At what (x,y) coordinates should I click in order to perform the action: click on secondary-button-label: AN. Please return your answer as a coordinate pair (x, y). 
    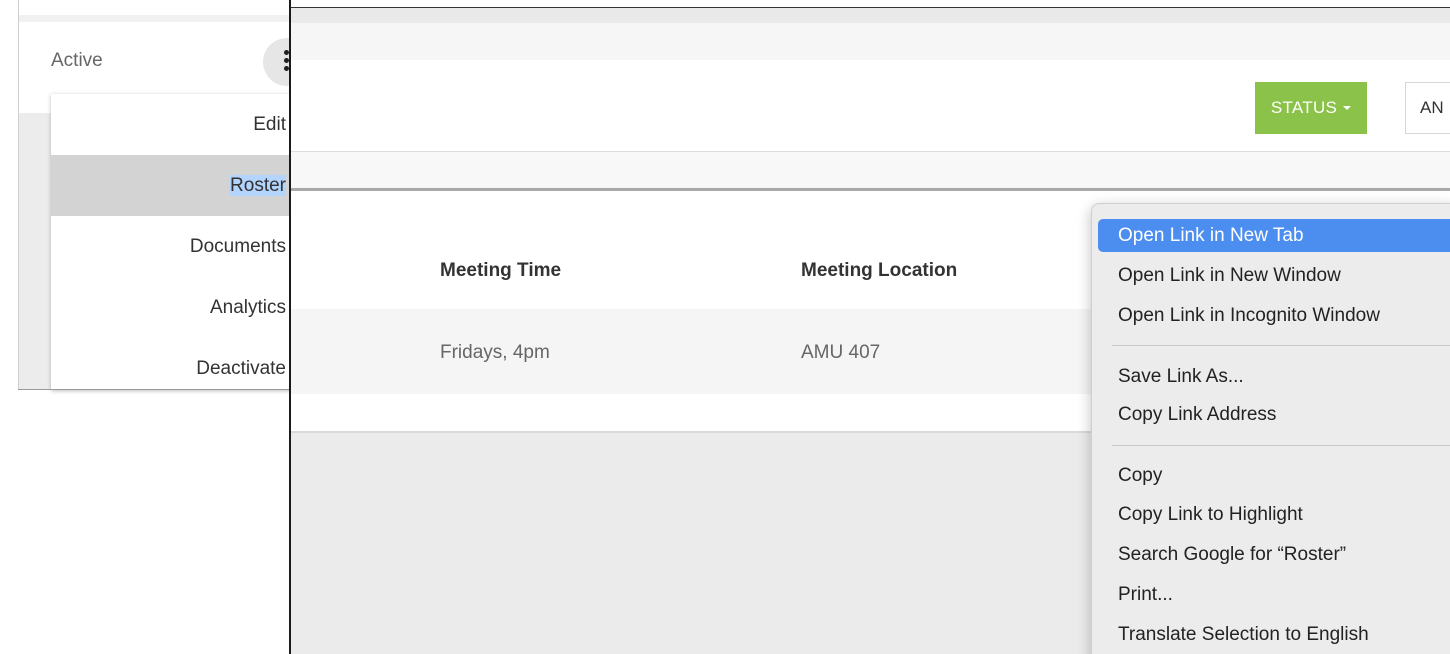
    Looking at the image, I should click on (1432, 107).